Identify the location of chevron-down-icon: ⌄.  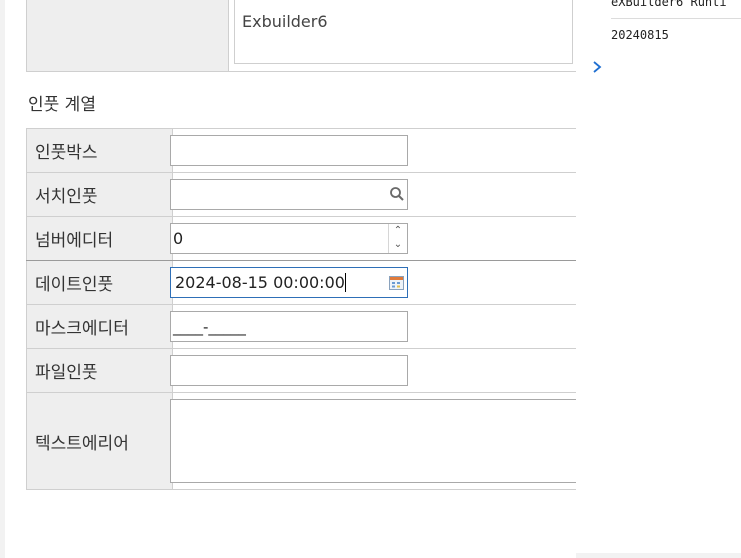
(398, 245).